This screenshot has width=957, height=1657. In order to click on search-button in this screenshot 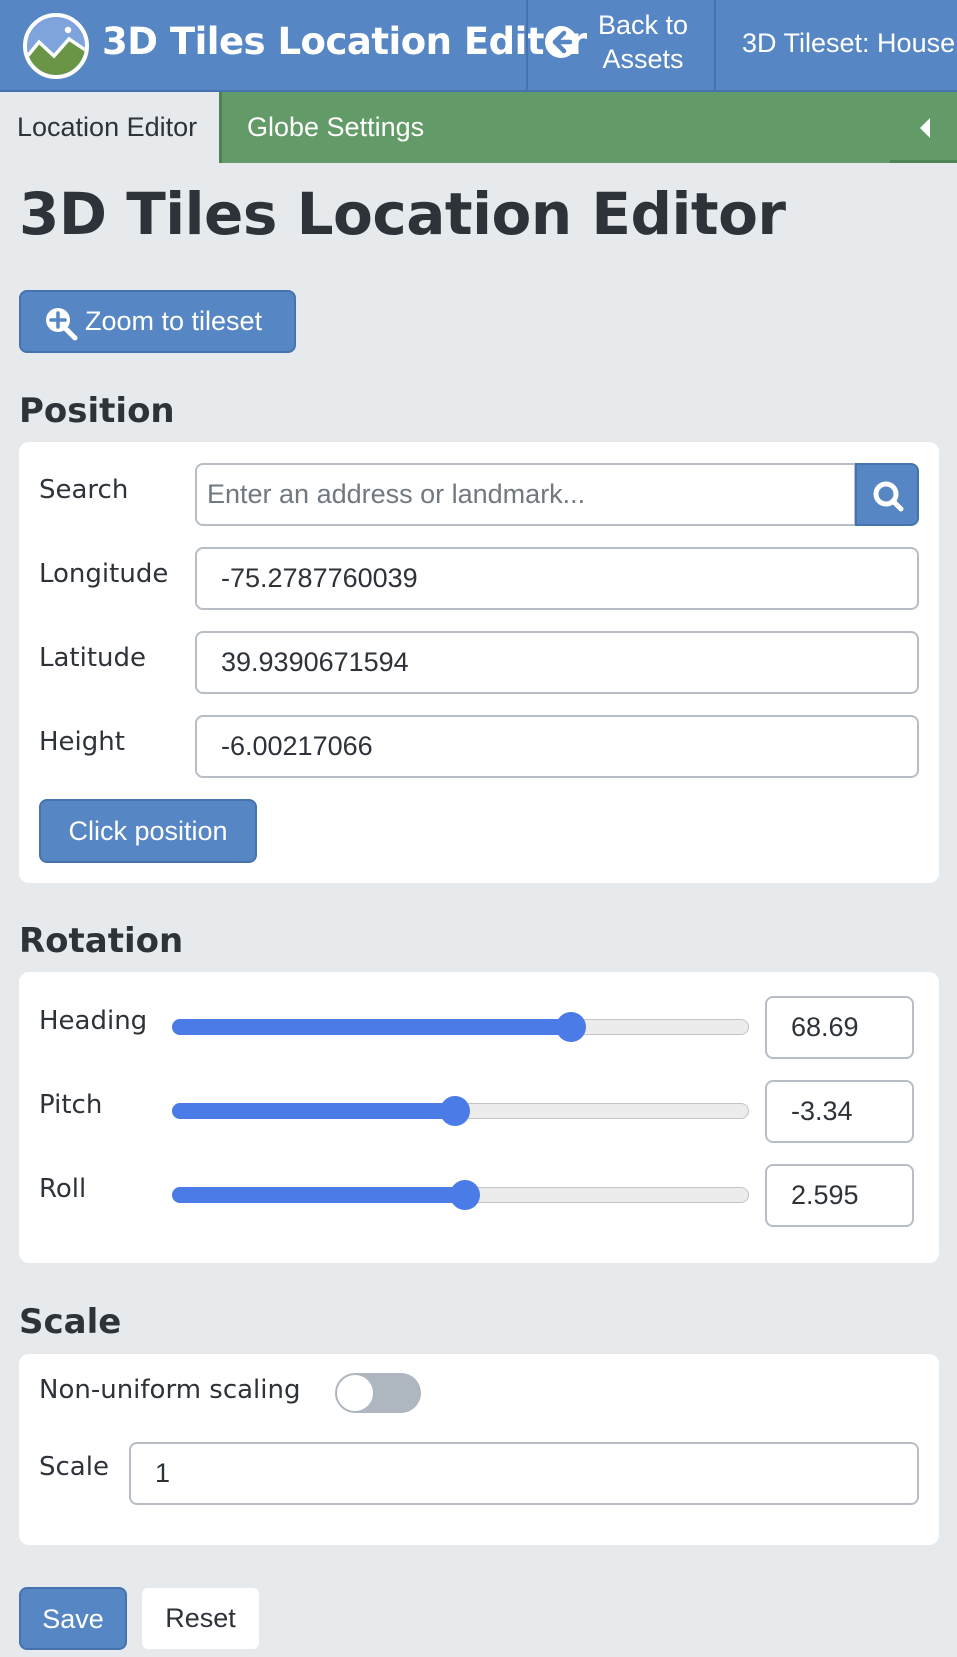, I will do `click(887, 494)`.